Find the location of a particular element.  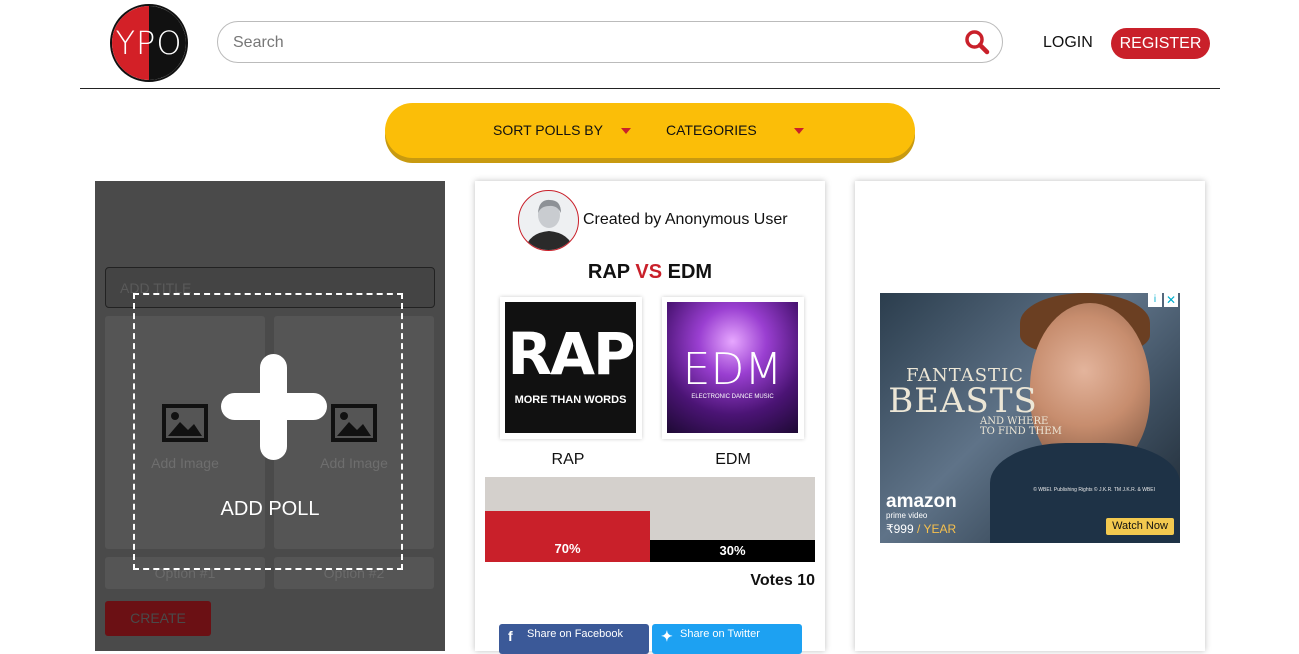

share-twitter-button: ✦ Share on Twitter is located at coordinates (727, 639).